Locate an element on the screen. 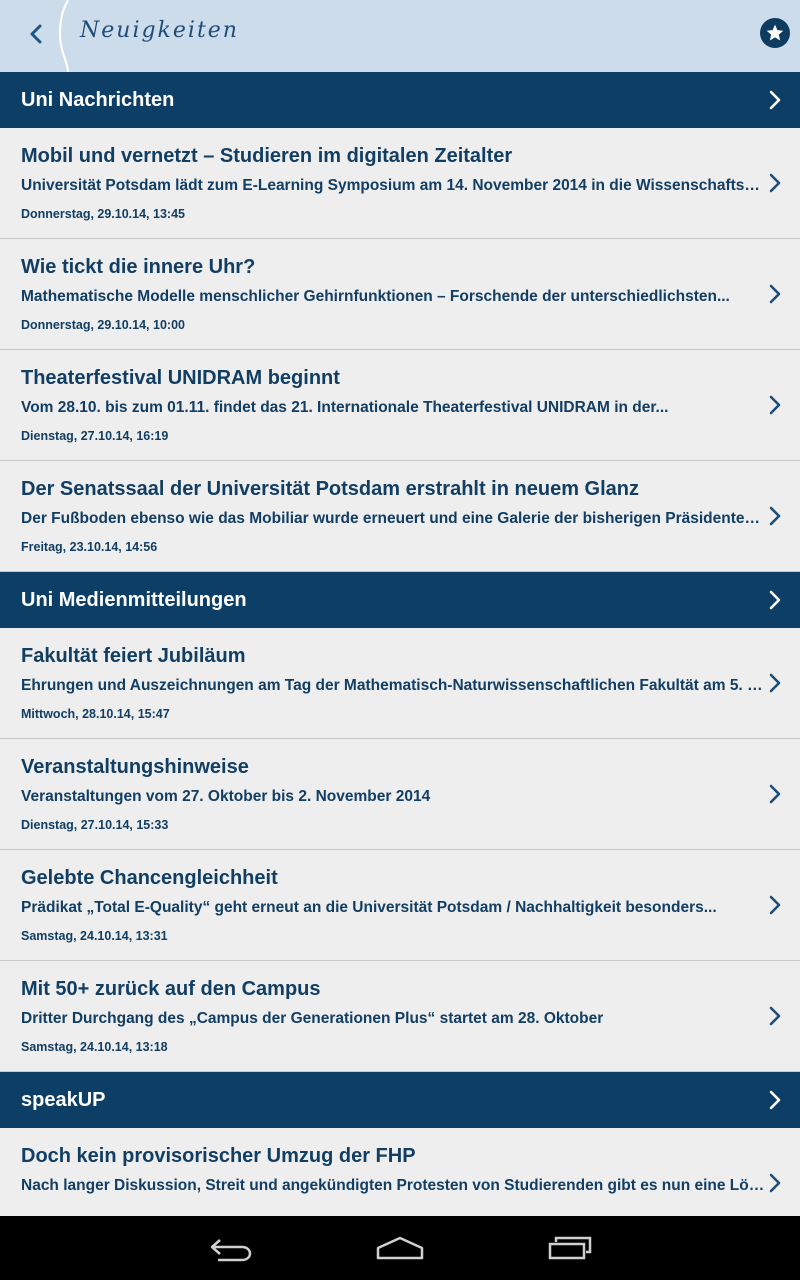 Image resolution: width=800 pixels, height=1280 pixels. section-title: Uni Nachrichten is located at coordinates (98, 99).